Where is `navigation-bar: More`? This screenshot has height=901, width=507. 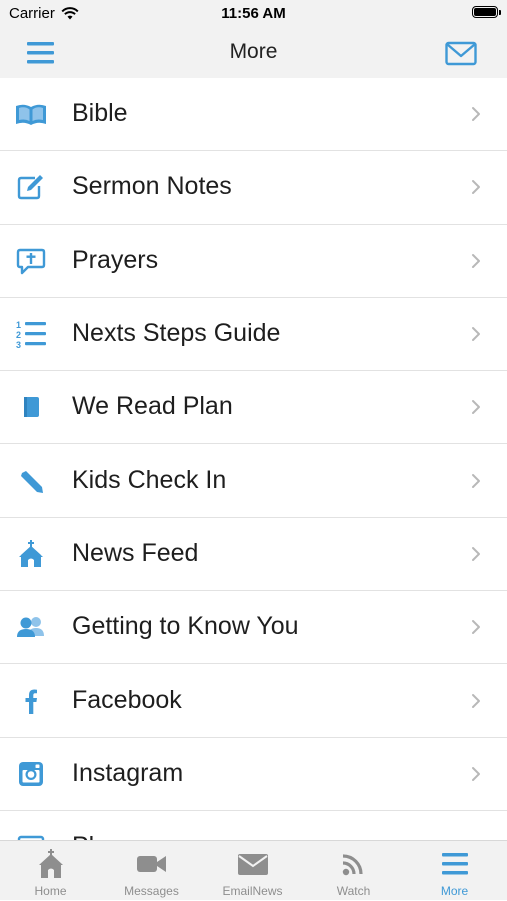 navigation-bar: More is located at coordinates (253, 53).